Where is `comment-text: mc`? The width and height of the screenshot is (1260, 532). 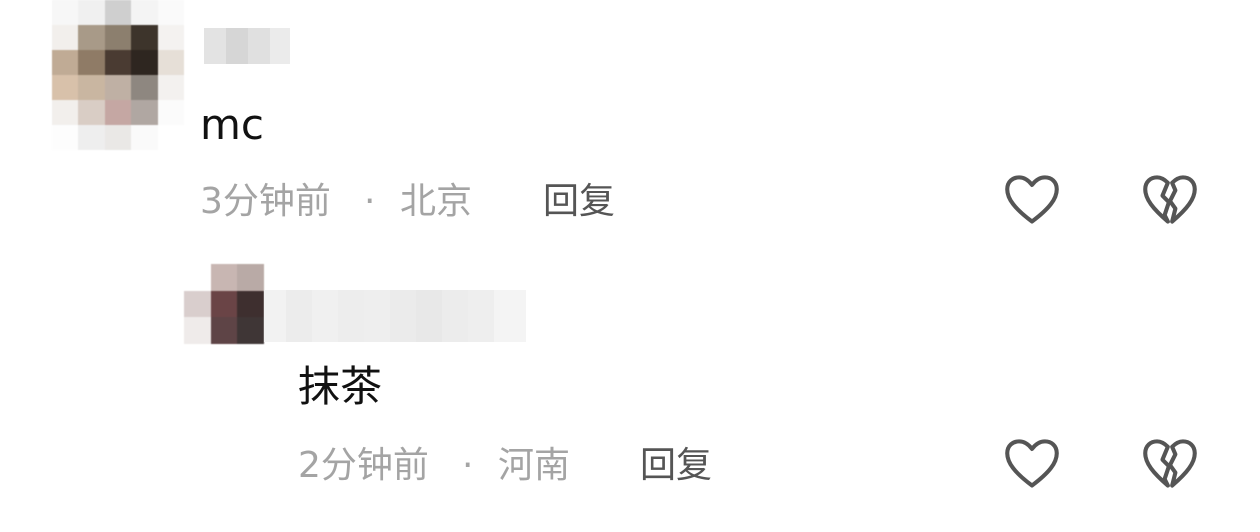
comment-text: mc is located at coordinates (232, 124).